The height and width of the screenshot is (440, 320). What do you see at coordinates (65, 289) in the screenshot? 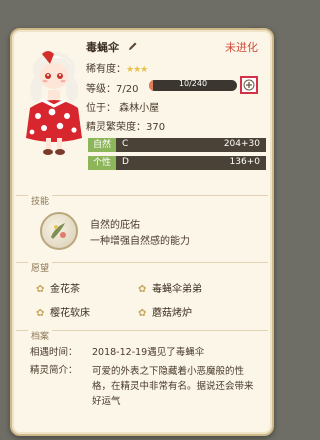
I see `wish-label: 金花茶` at bounding box center [65, 289].